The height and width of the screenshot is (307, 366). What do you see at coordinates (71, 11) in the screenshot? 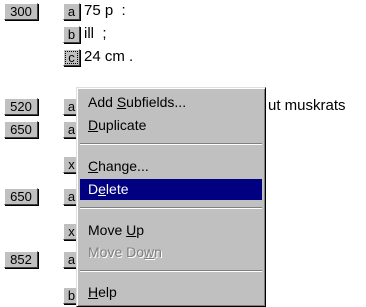
I see `subfield-code-button: a` at bounding box center [71, 11].